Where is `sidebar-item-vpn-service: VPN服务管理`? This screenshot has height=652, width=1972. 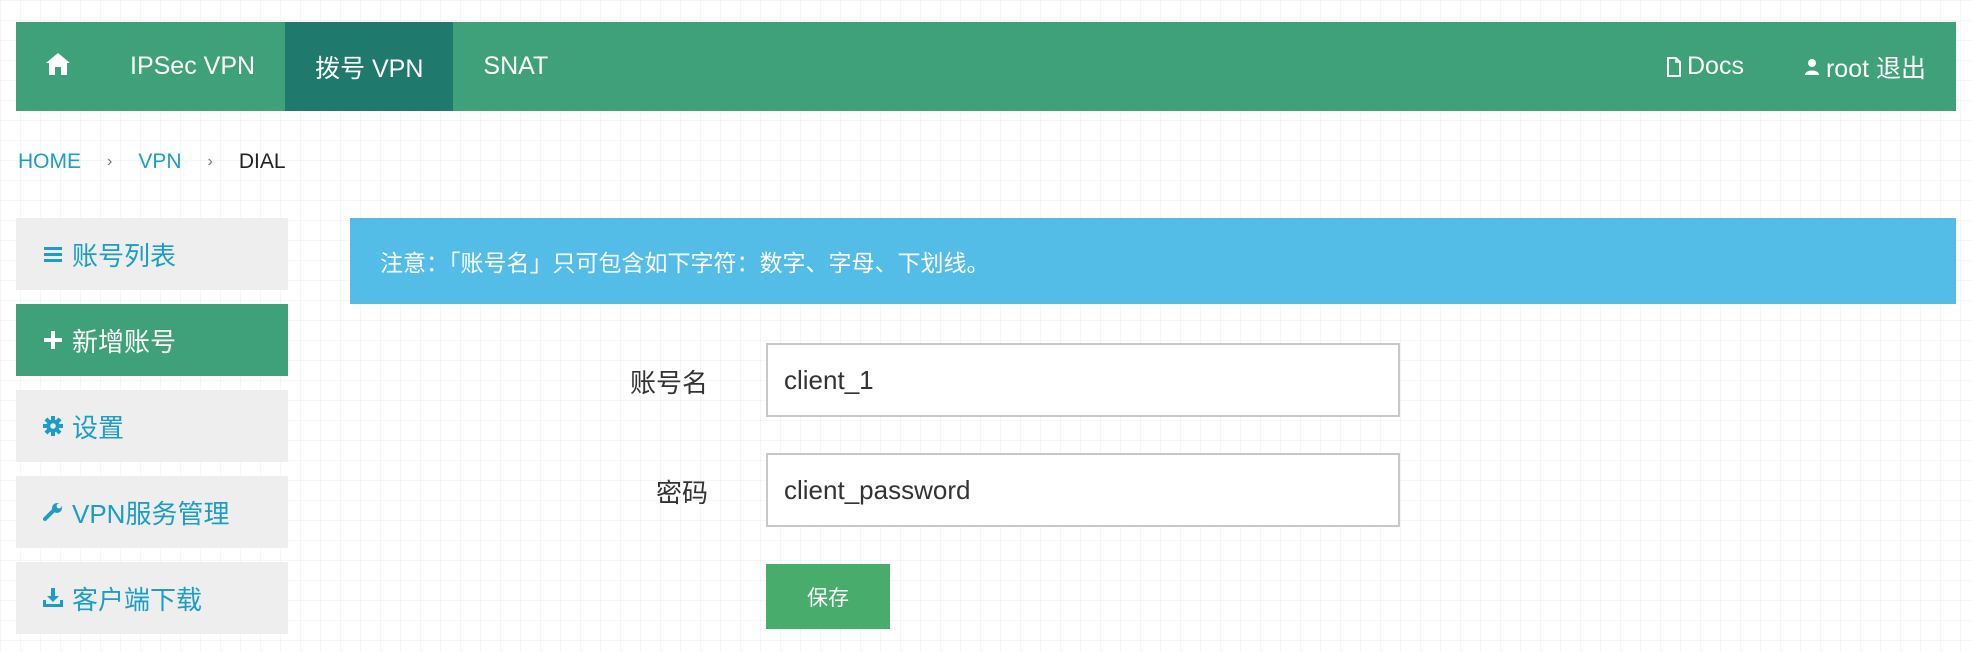 sidebar-item-vpn-service: VPN服务管理 is located at coordinates (152, 512).